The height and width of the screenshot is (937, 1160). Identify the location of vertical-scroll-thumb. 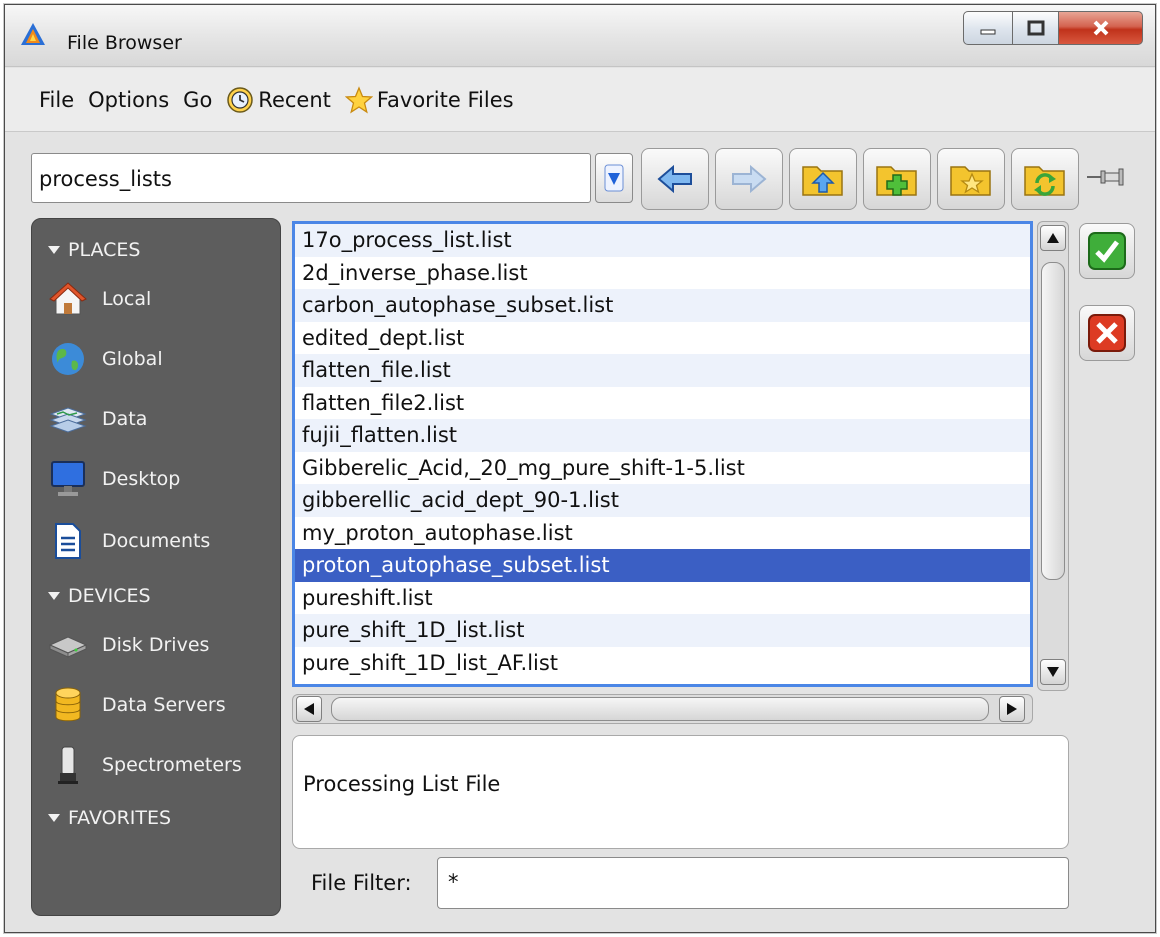
(1053, 421).